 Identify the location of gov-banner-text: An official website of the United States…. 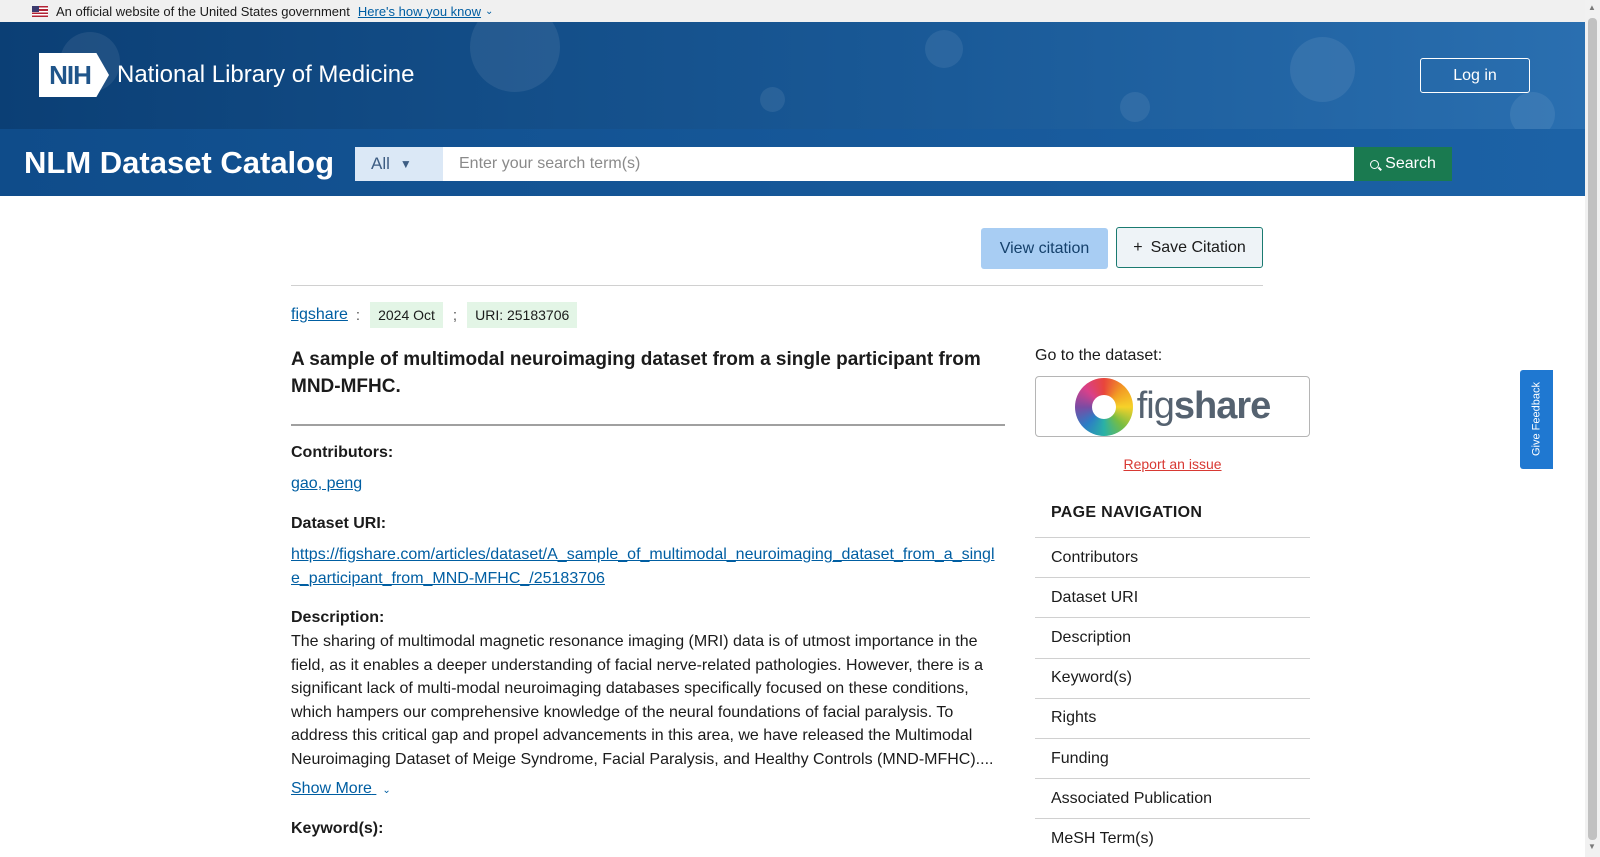
(203, 11).